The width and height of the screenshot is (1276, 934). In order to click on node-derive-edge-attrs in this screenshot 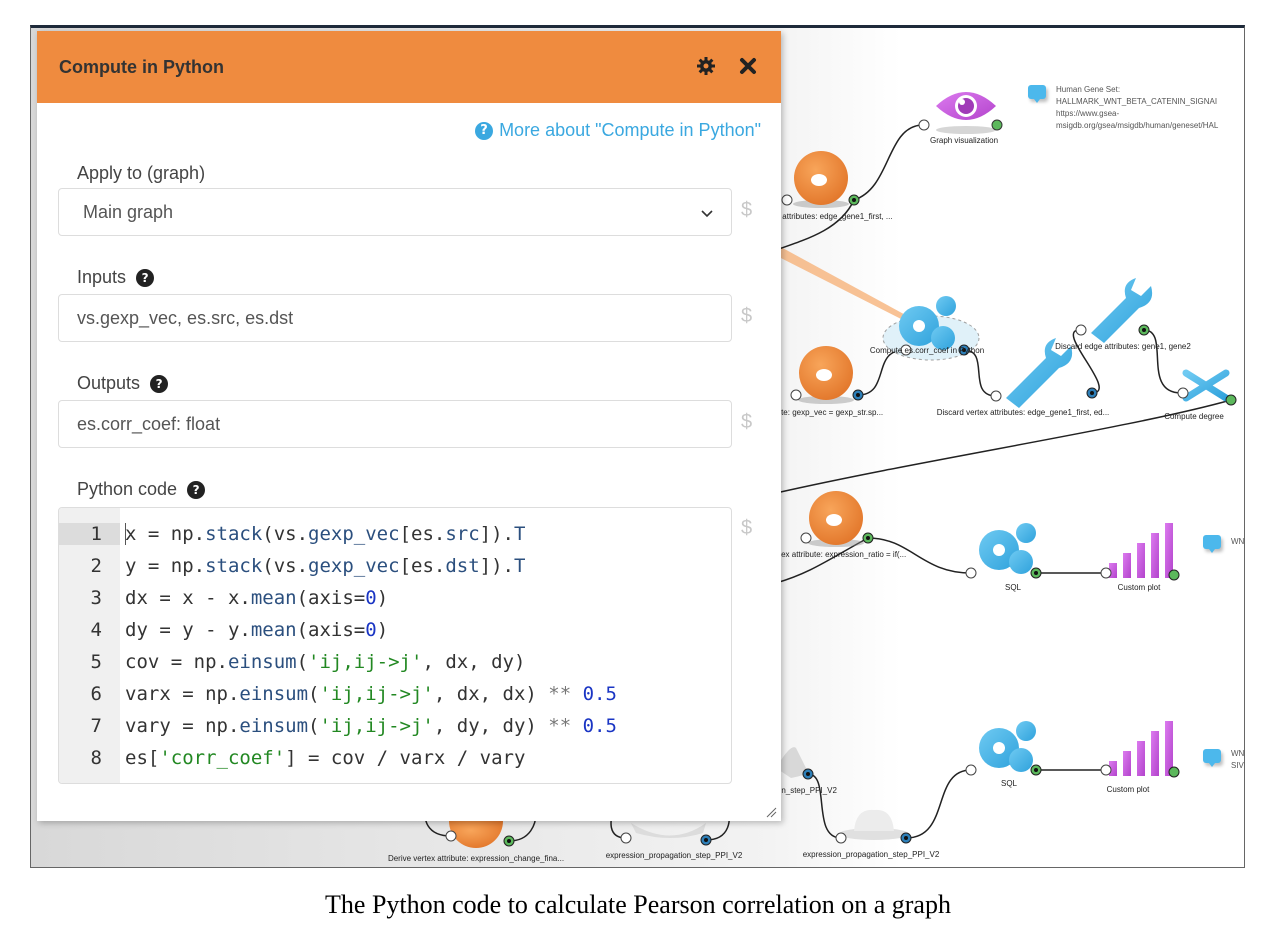, I will do `click(820, 179)`.